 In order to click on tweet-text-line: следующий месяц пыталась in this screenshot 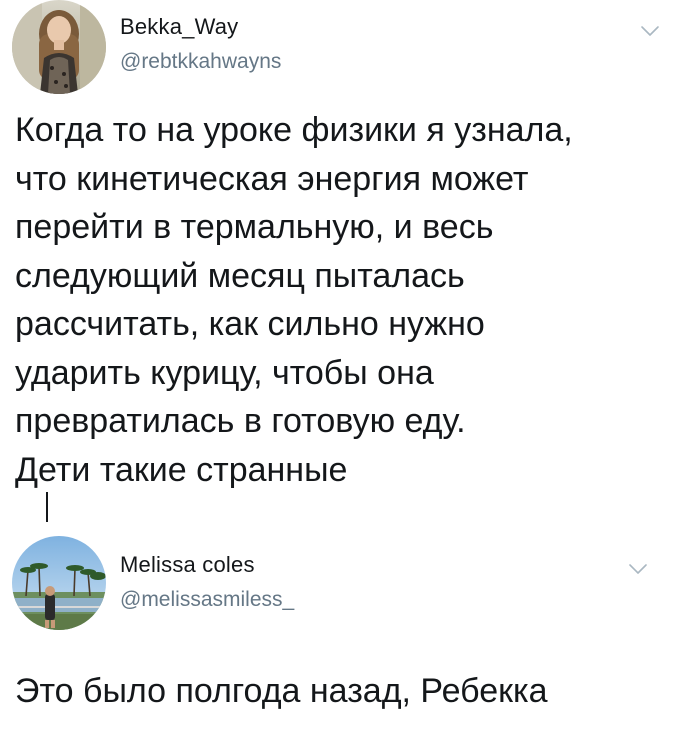, I will do `click(240, 275)`.